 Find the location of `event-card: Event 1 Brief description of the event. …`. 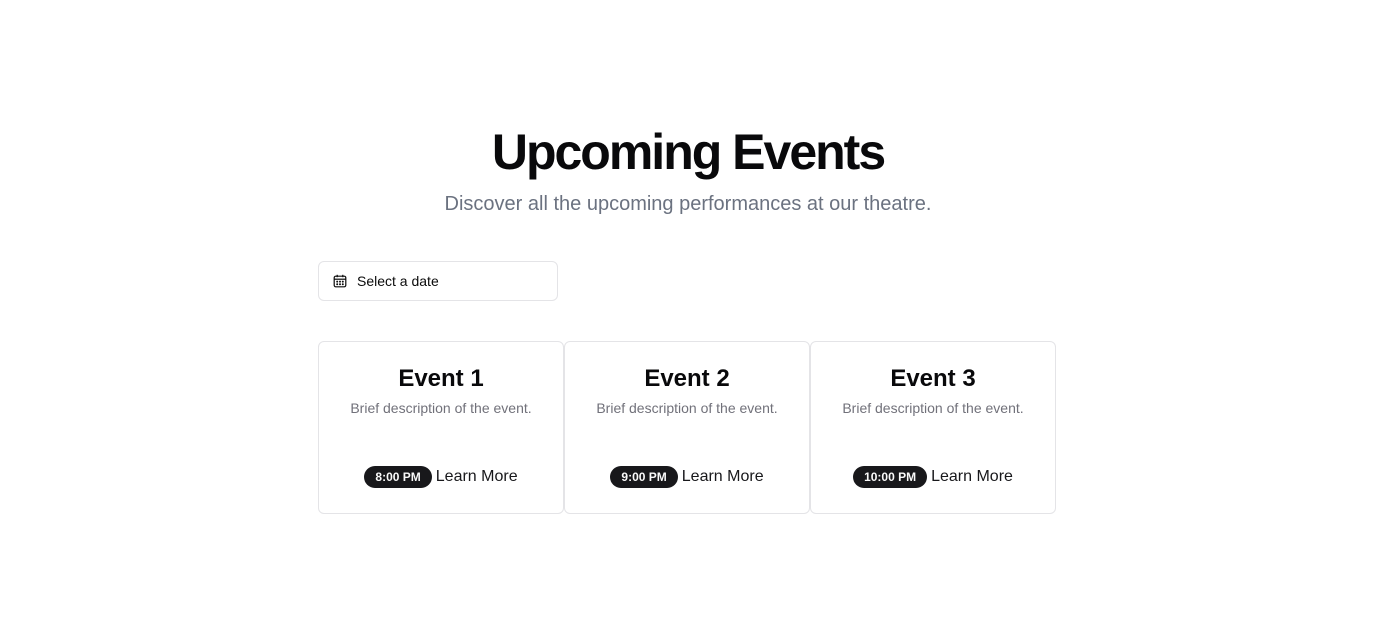

event-card: Event 1 Brief description of the event. … is located at coordinates (441, 427).